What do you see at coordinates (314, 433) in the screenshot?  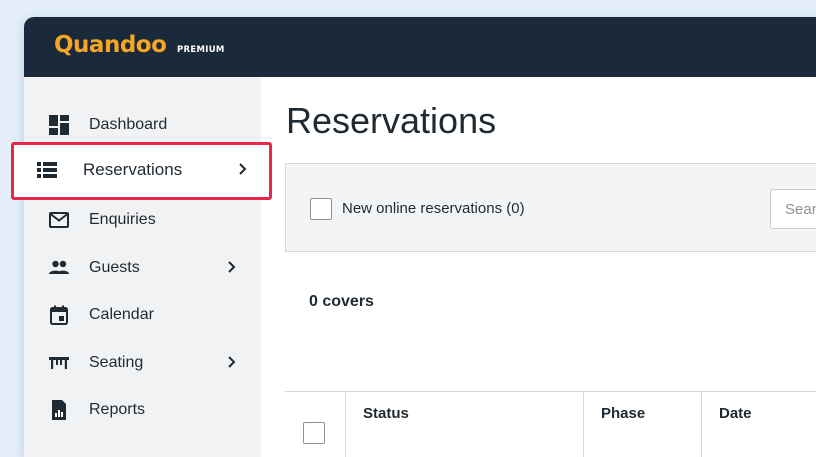 I see `select-all-checkbox` at bounding box center [314, 433].